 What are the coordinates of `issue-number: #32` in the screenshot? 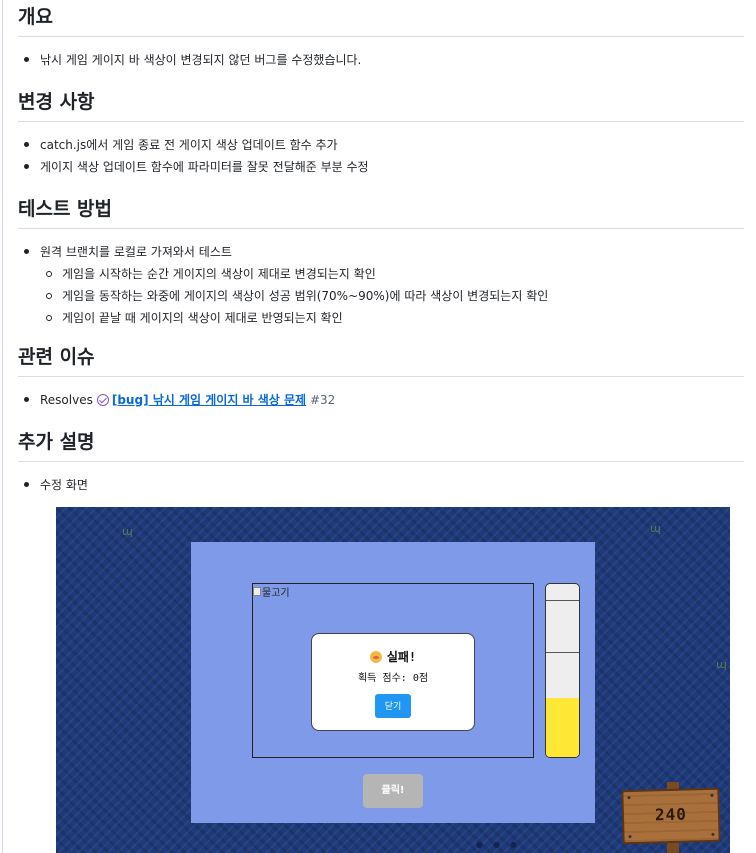 It's located at (322, 400).